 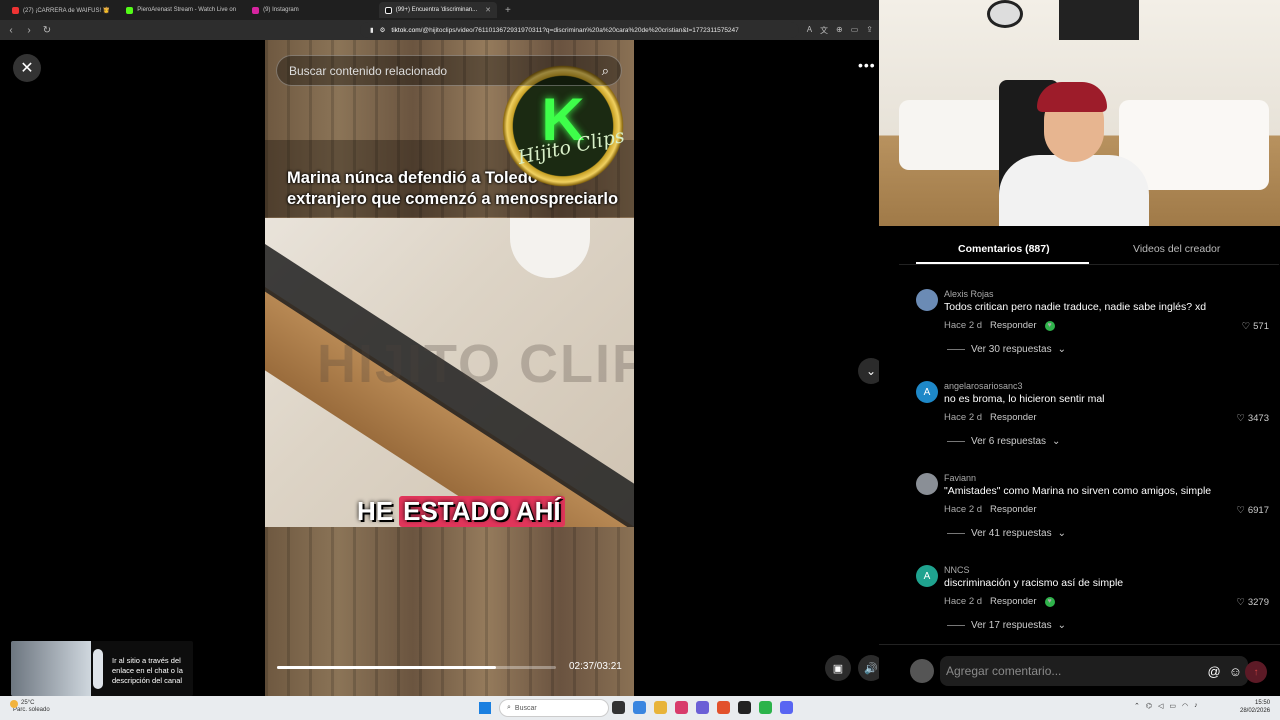 What do you see at coordinates (1255, 707) in the screenshot?
I see `taskbar-clock: 15:50 28/02/2026` at bounding box center [1255, 707].